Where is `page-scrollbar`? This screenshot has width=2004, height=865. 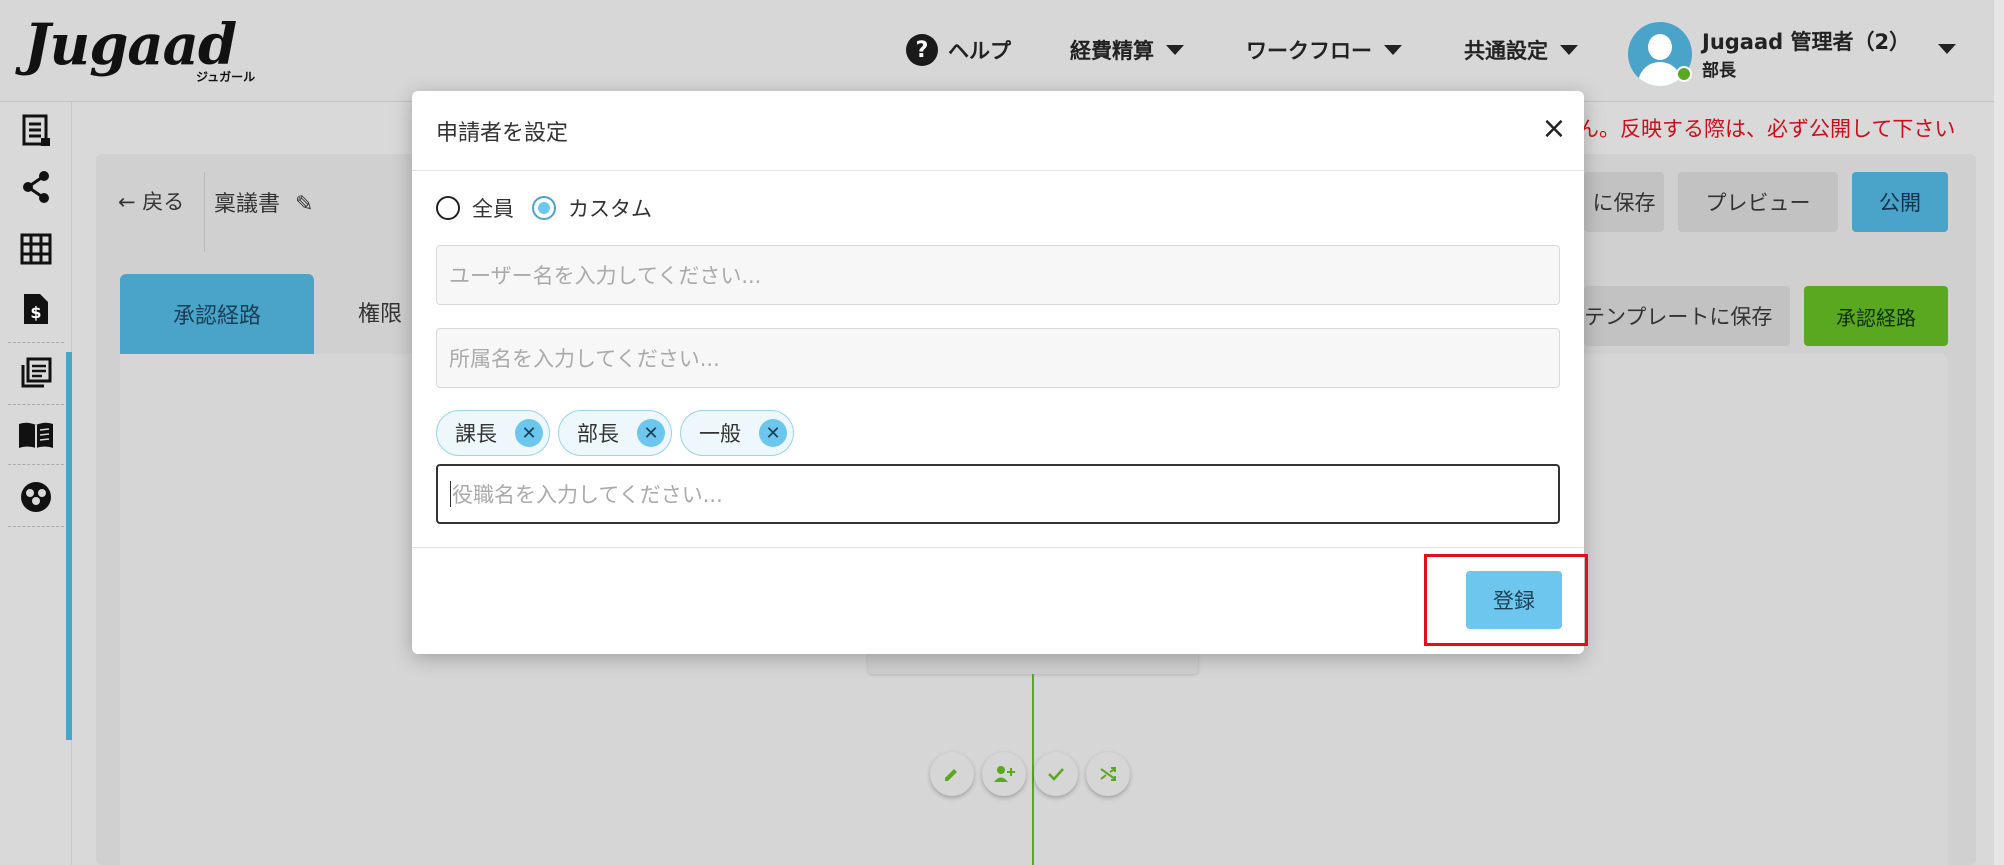
page-scrollbar is located at coordinates (1999, 432).